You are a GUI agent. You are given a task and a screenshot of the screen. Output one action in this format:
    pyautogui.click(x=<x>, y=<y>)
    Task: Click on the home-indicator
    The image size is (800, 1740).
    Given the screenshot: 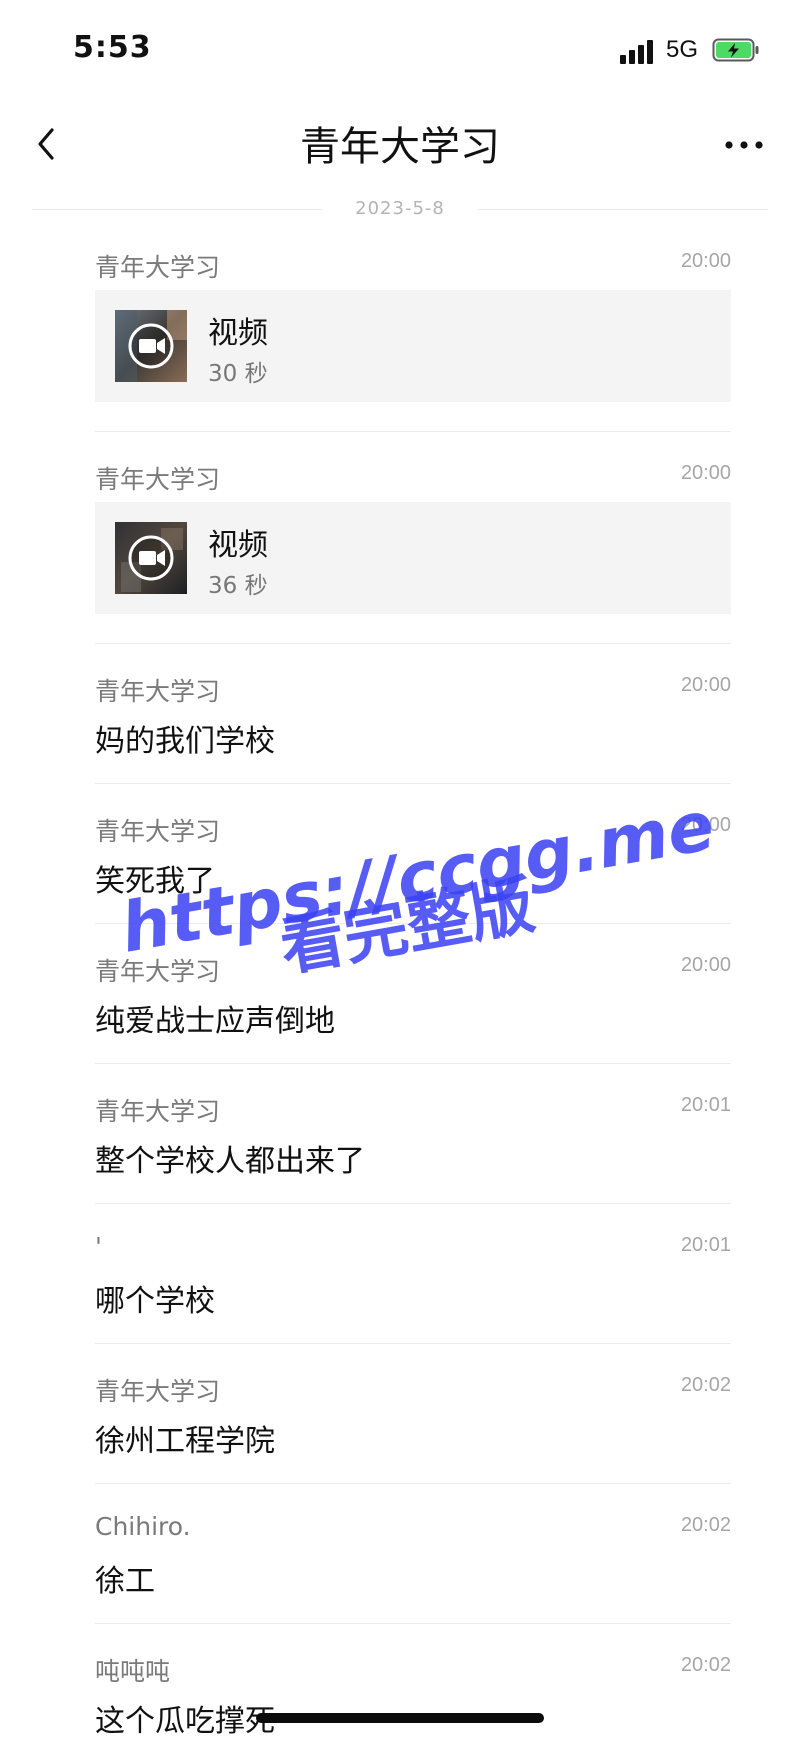 What is the action you would take?
    pyautogui.click(x=400, y=1718)
    